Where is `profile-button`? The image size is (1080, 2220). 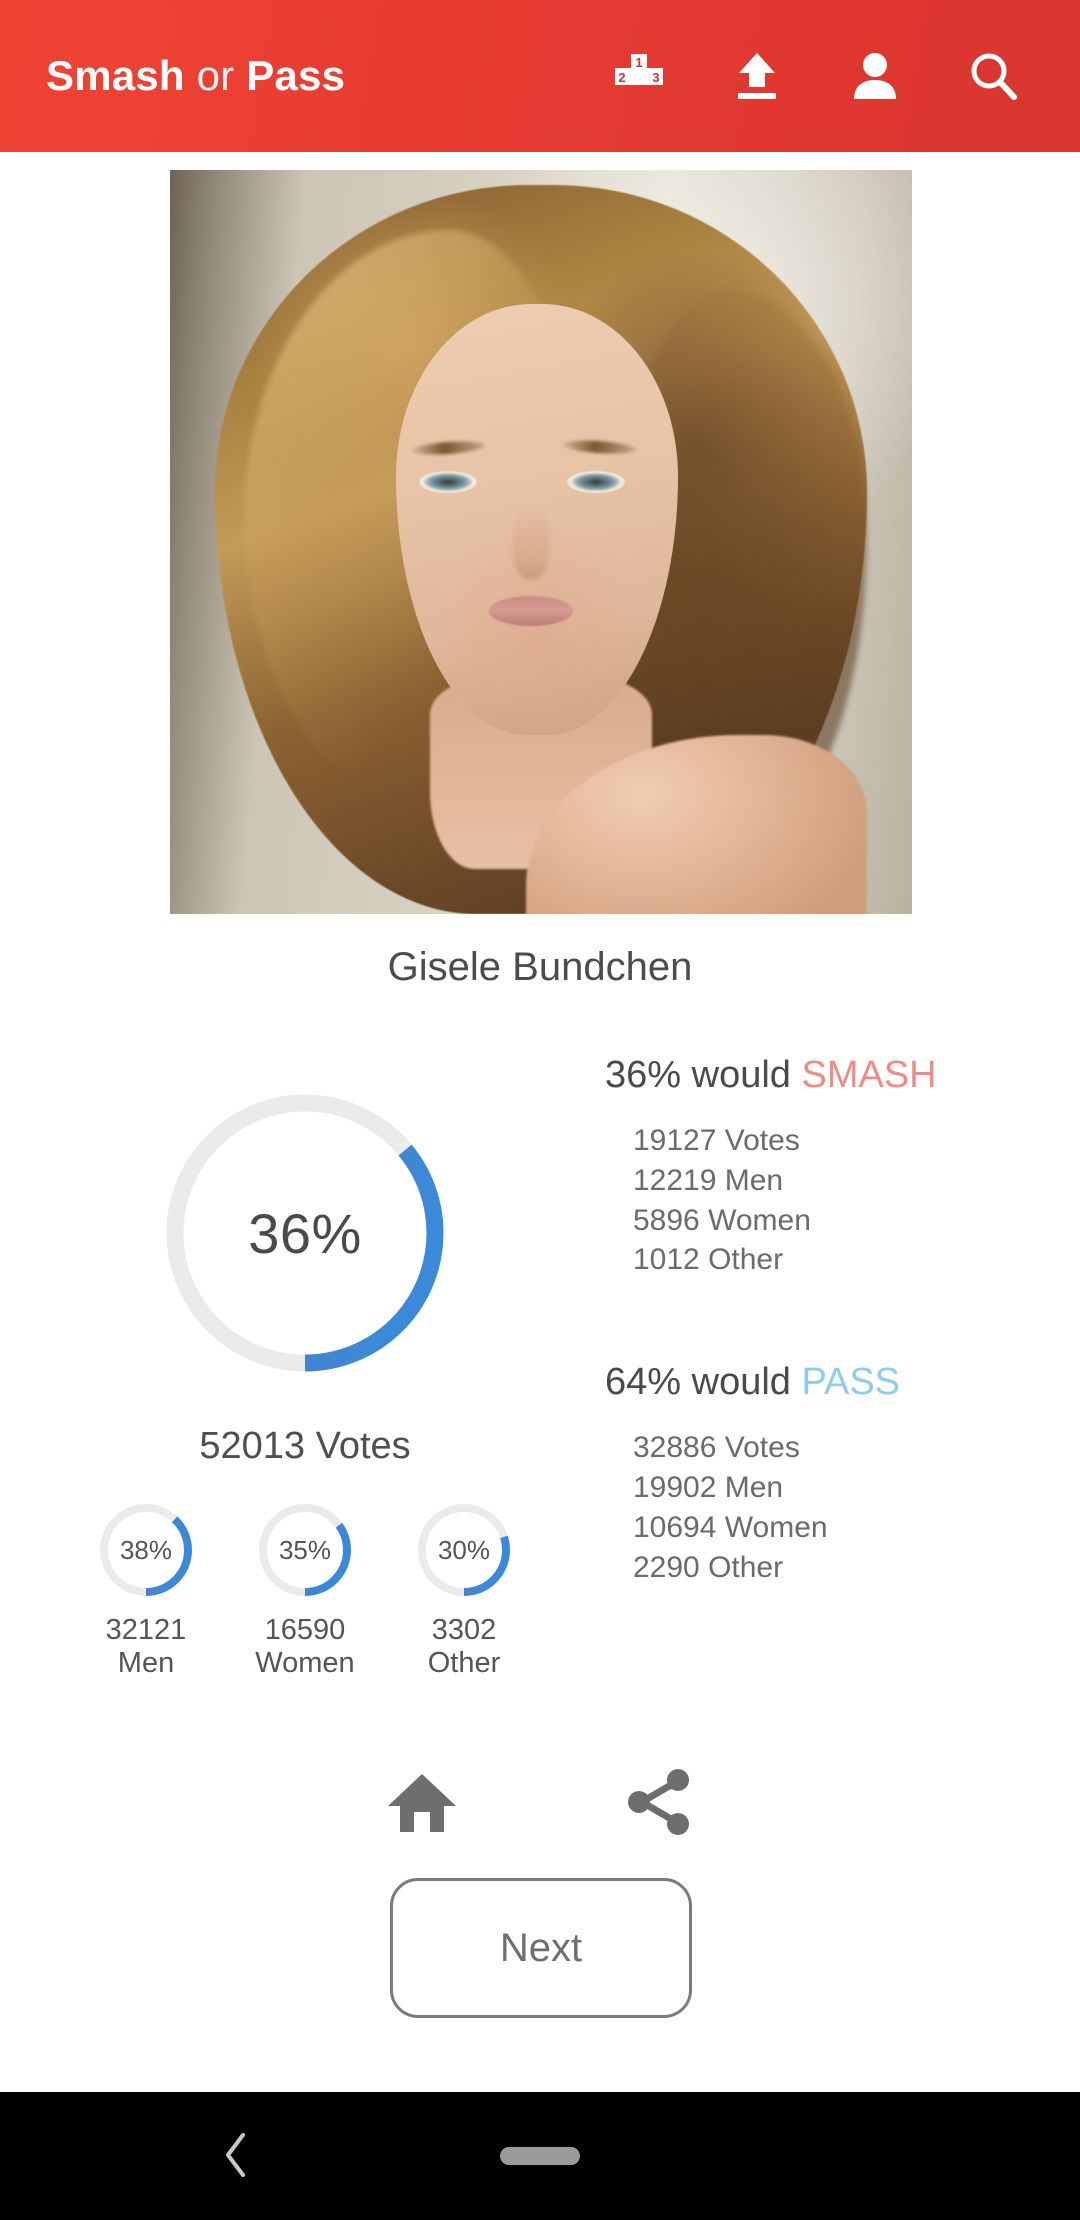
profile-button is located at coordinates (875, 76).